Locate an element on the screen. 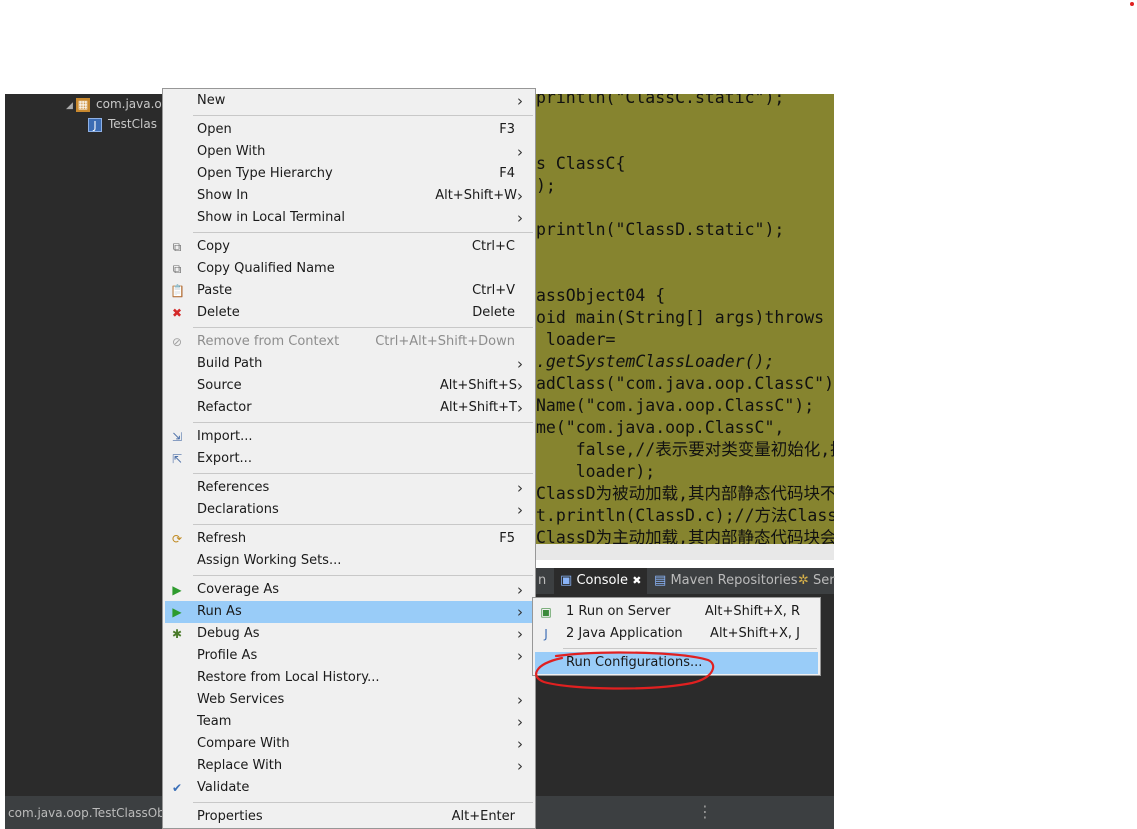 The width and height of the screenshot is (1137, 829). code-line: s ClassC{ is located at coordinates (581, 163).